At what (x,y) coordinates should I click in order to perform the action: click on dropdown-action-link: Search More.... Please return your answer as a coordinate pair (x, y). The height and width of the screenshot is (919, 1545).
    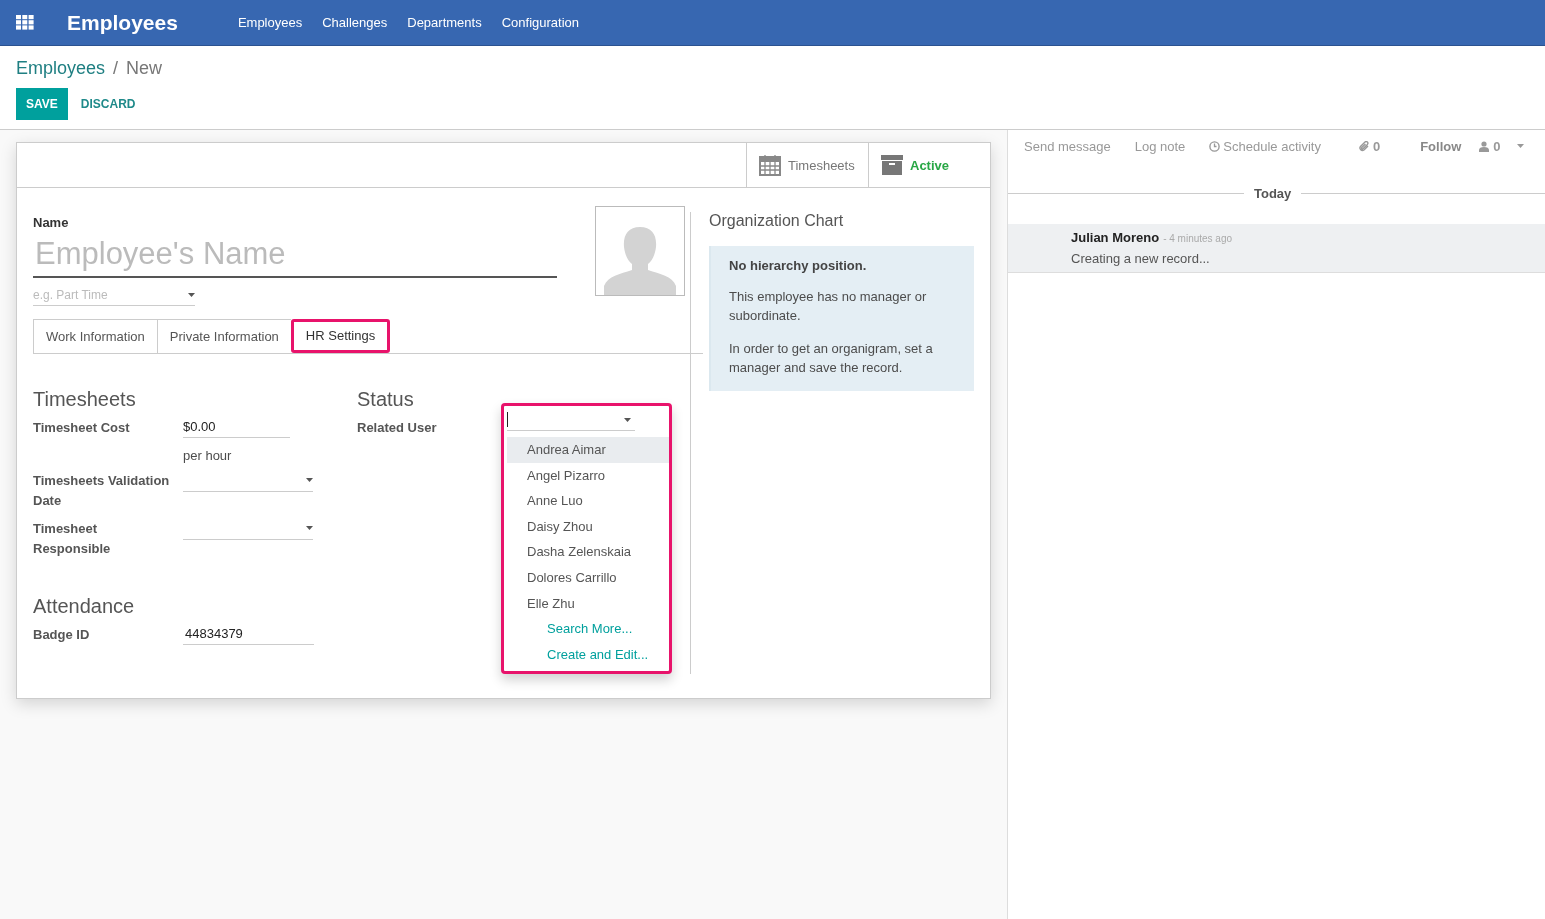
    Looking at the image, I should click on (588, 629).